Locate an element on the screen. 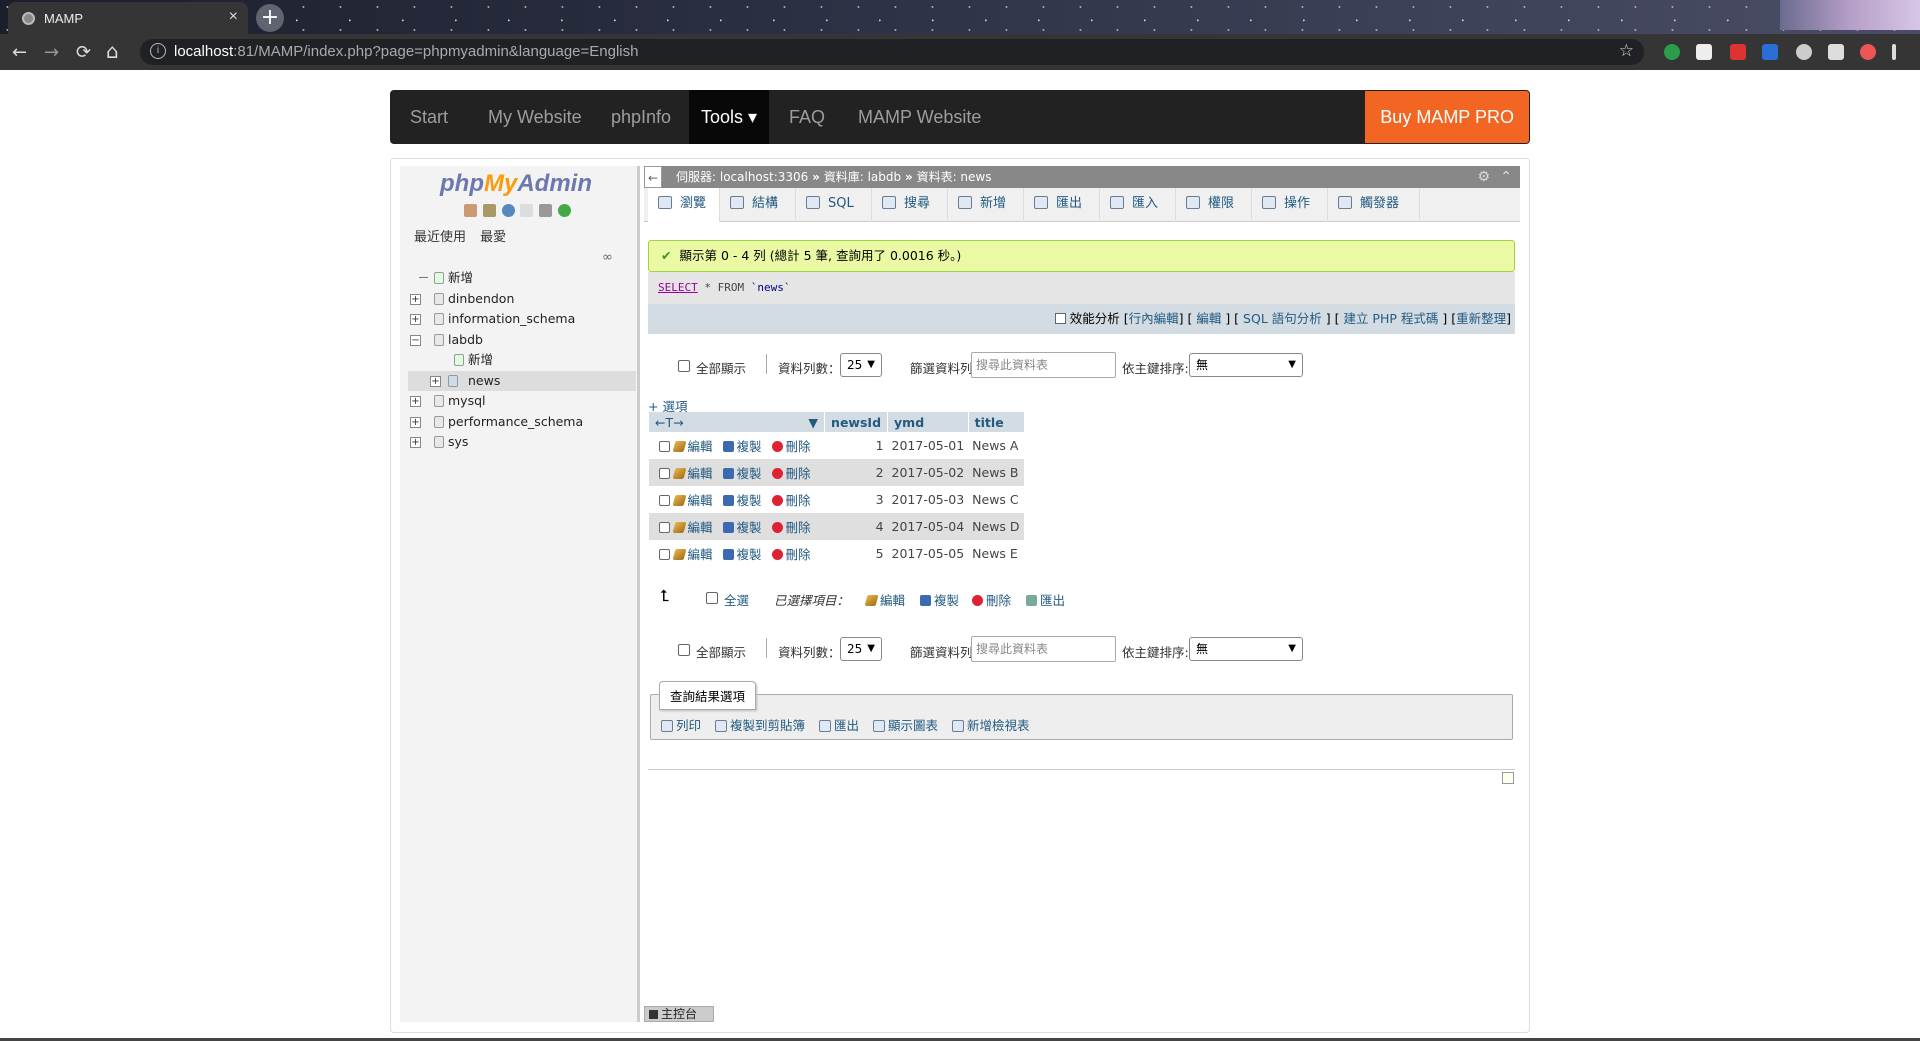  link-with-main-icon: ∞ is located at coordinates (607, 257).